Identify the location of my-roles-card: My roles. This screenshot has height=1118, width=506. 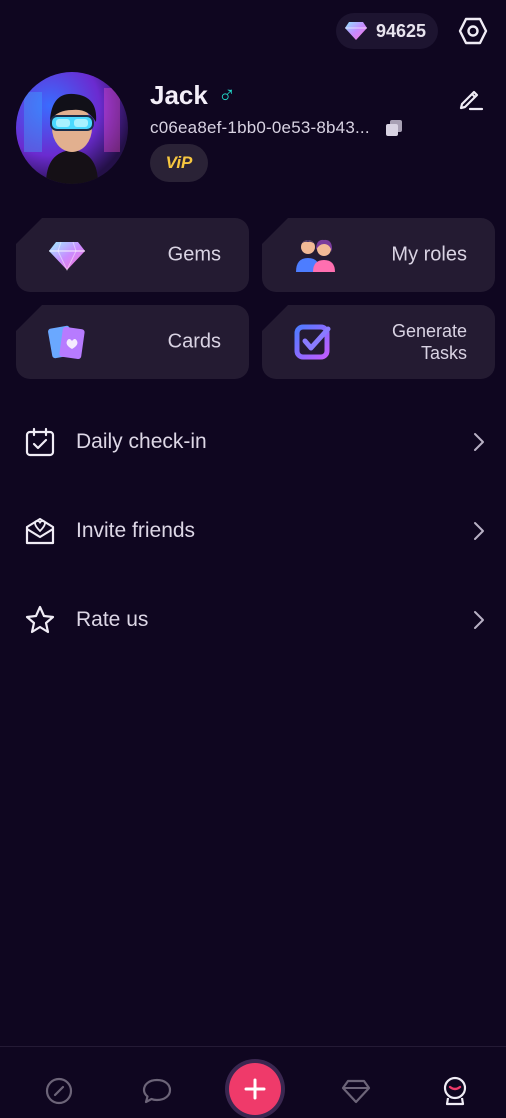
(378, 255).